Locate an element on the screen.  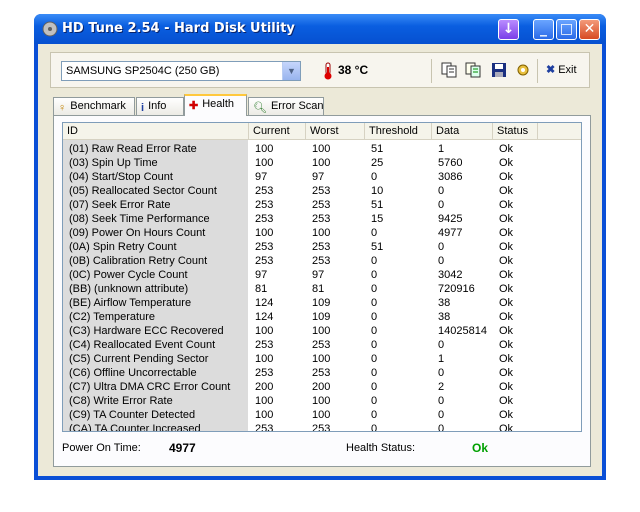
health-cross-icon: ✚ is located at coordinates (194, 106).